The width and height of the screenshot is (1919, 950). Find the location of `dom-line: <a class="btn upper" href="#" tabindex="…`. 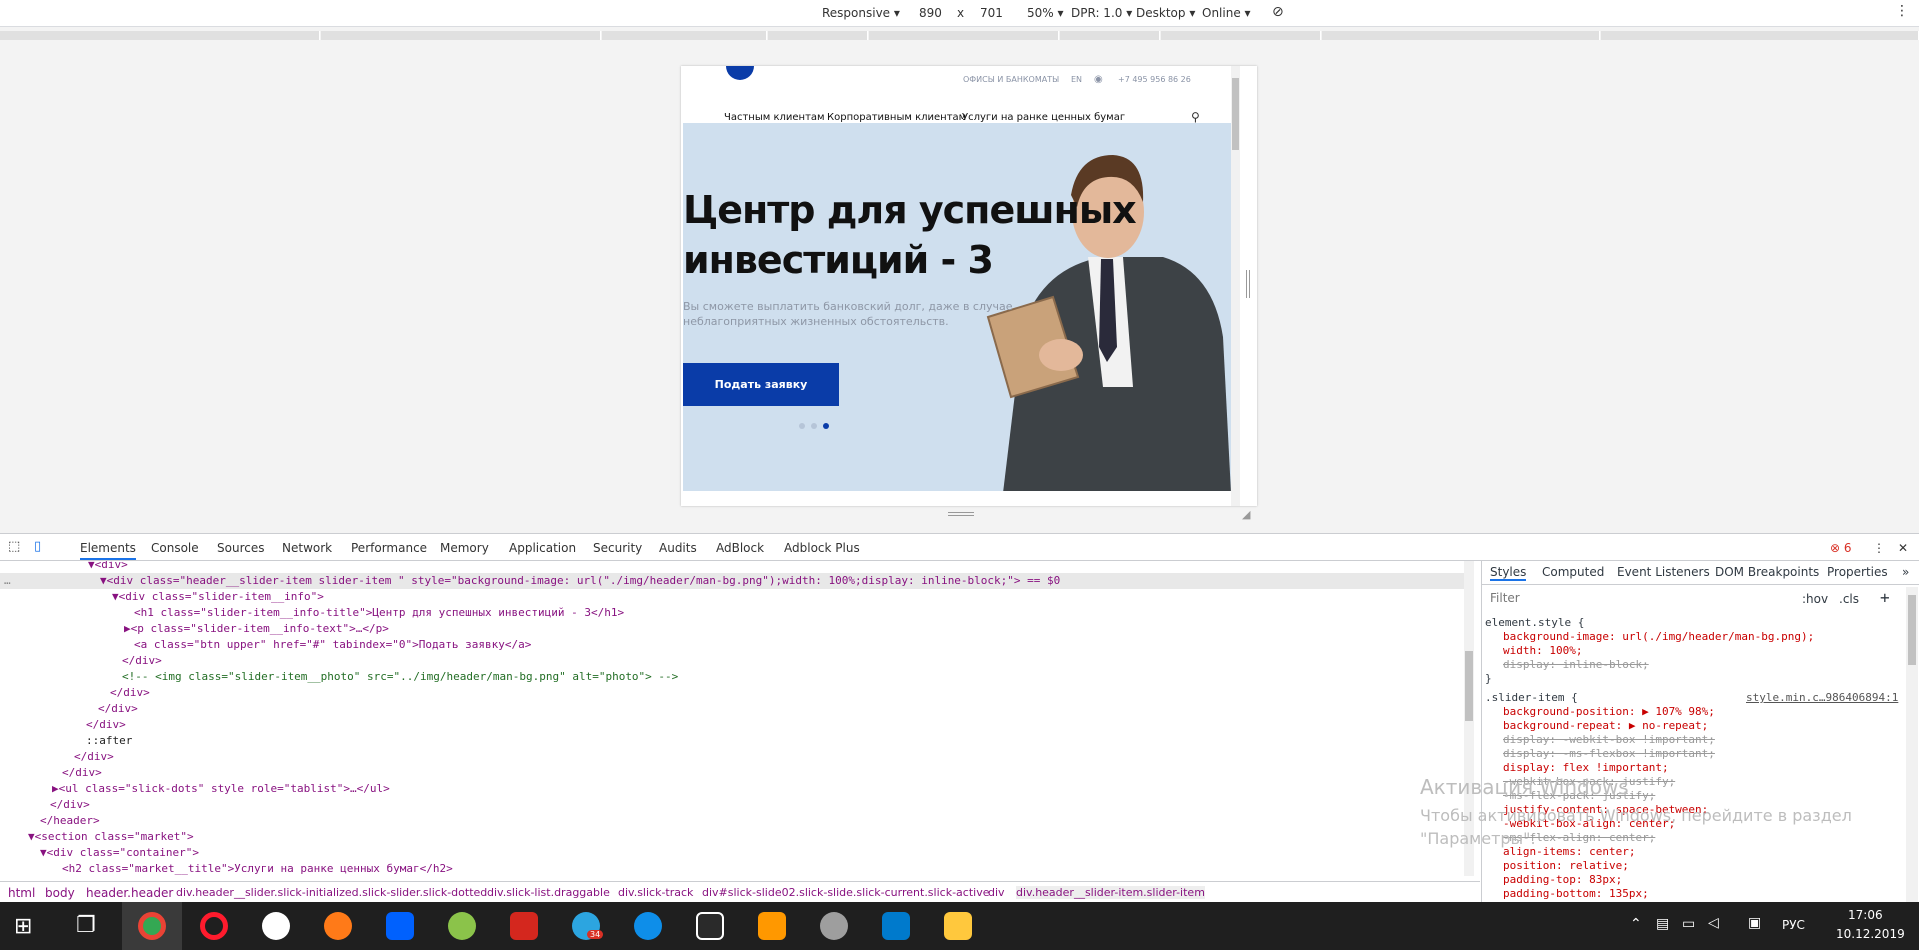

dom-line: <a class="btn upper" href="#" tabindex="… is located at coordinates (733, 645).